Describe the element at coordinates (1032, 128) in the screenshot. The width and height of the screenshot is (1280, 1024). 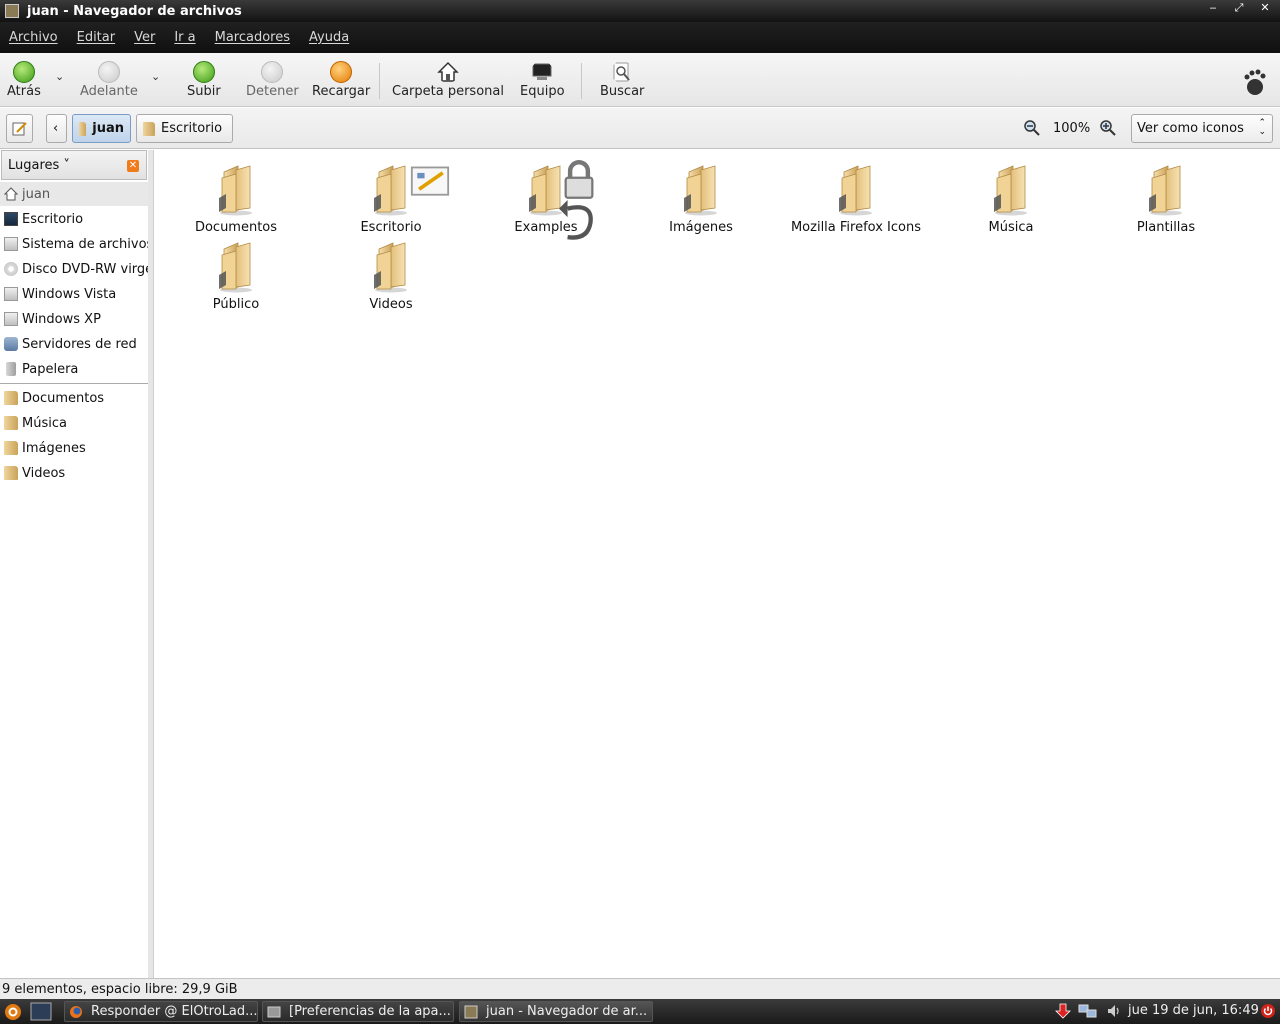
I see `zoom-out-icon` at that location.